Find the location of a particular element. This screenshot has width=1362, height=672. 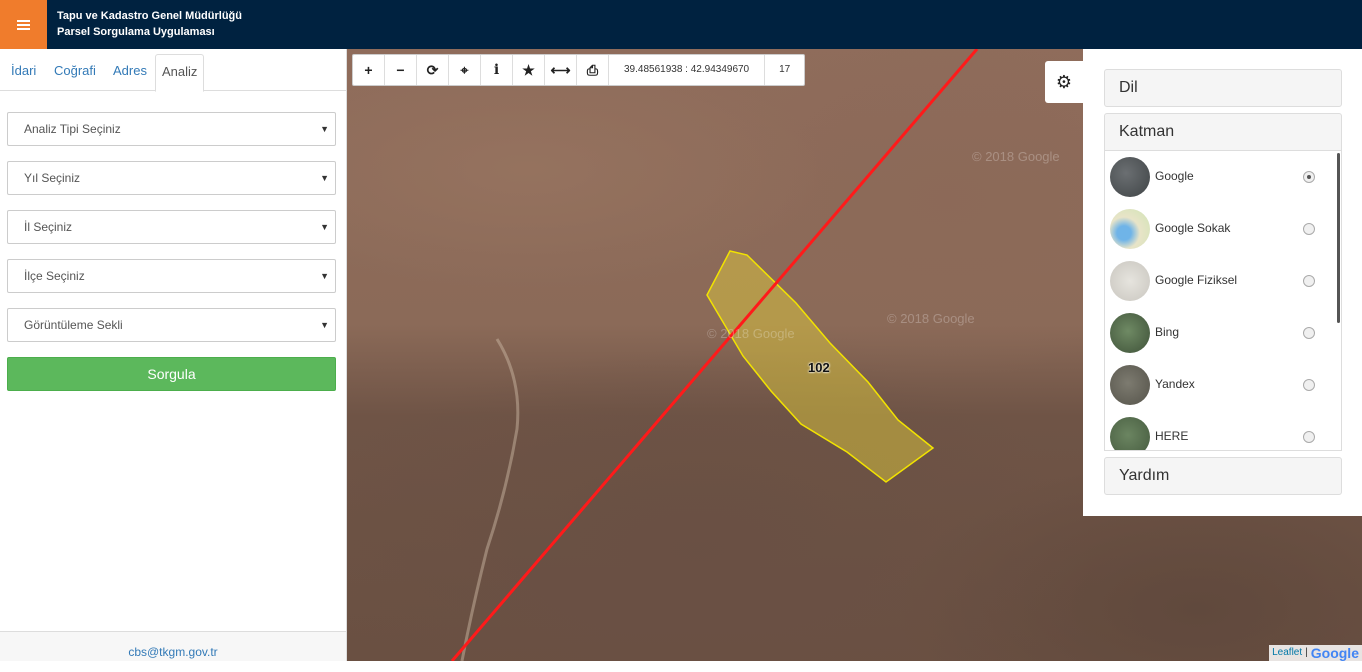

layer-name: HERE is located at coordinates (1172, 436).